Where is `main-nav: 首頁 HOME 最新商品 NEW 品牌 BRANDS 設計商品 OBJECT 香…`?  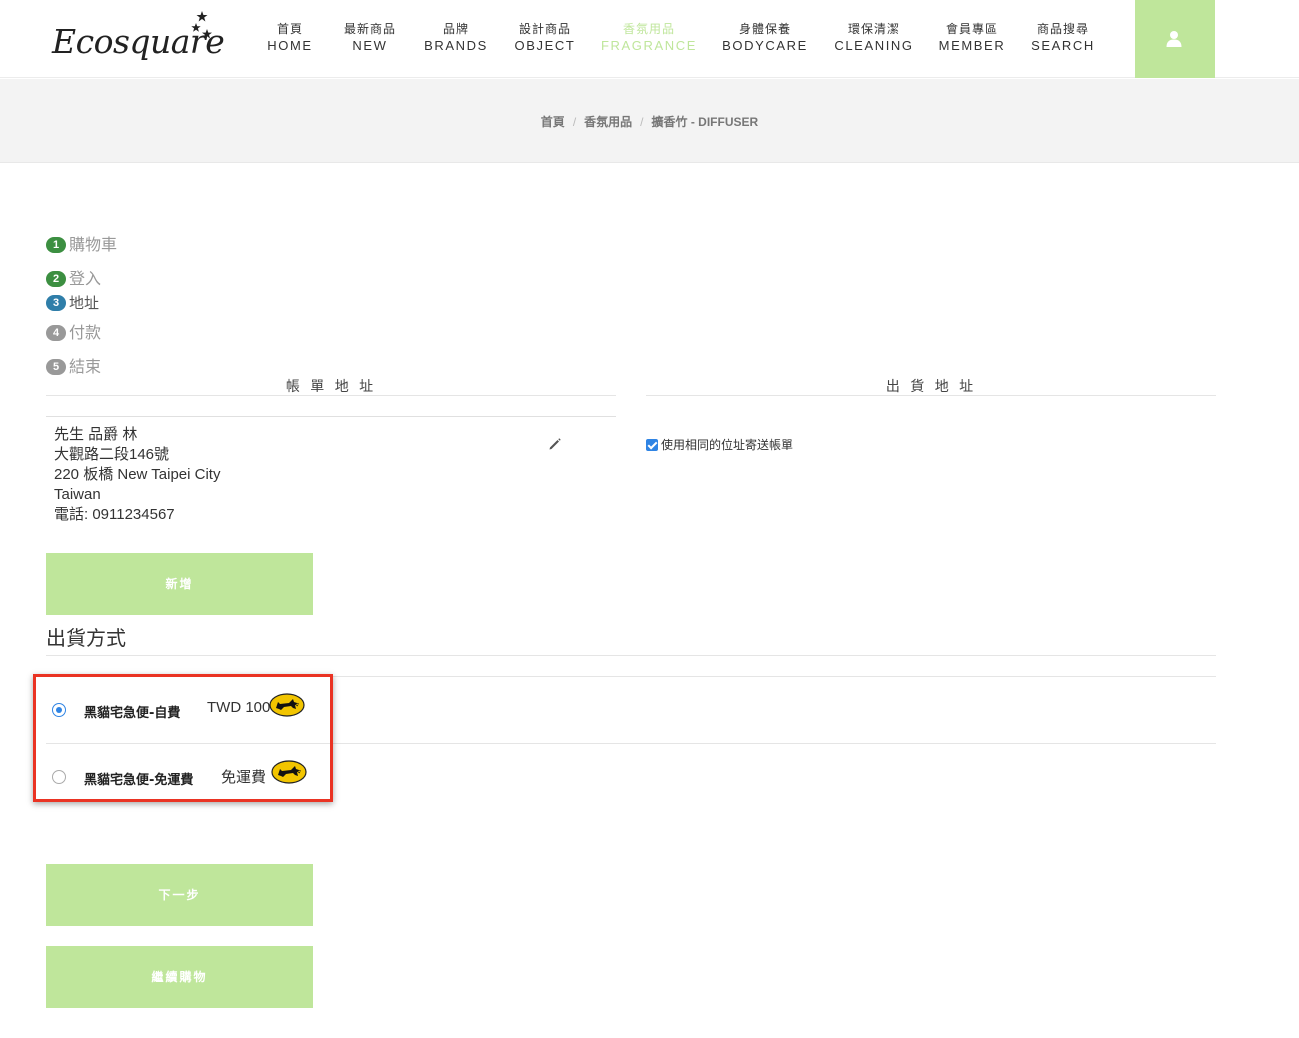 main-nav: 首頁 HOME 最新商品 NEW 品牌 BRANDS 設計商品 OBJECT 香… is located at coordinates (649, 40).